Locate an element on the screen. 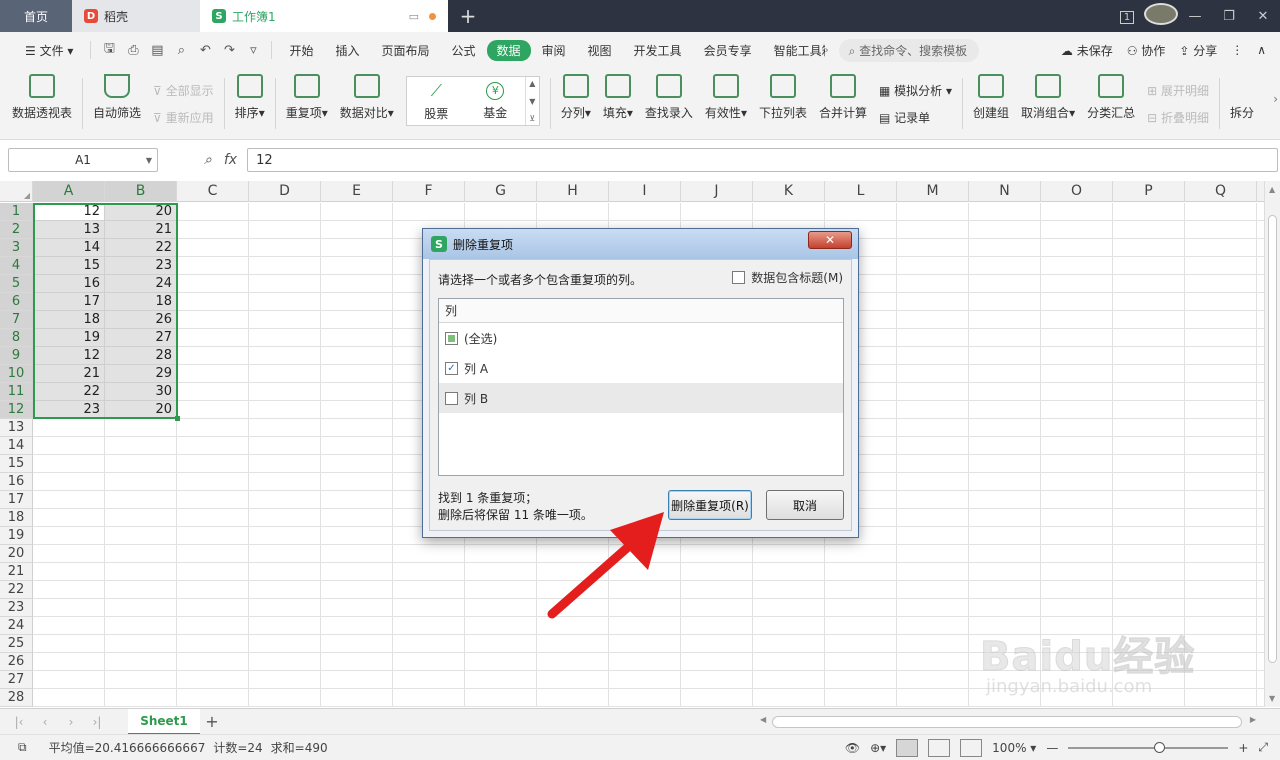 The image size is (1280, 760). cell-a8: 19 is located at coordinates (69, 338).